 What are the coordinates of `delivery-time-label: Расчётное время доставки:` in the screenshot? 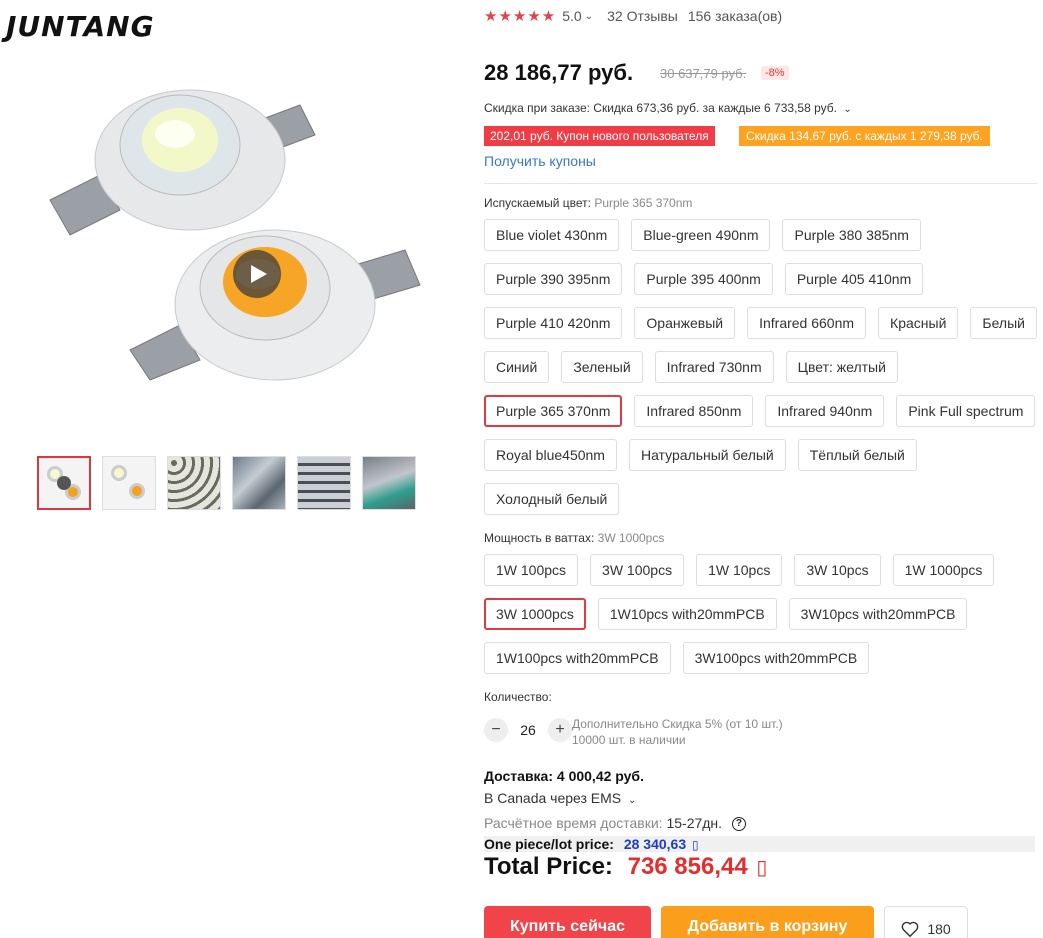 It's located at (573, 823).